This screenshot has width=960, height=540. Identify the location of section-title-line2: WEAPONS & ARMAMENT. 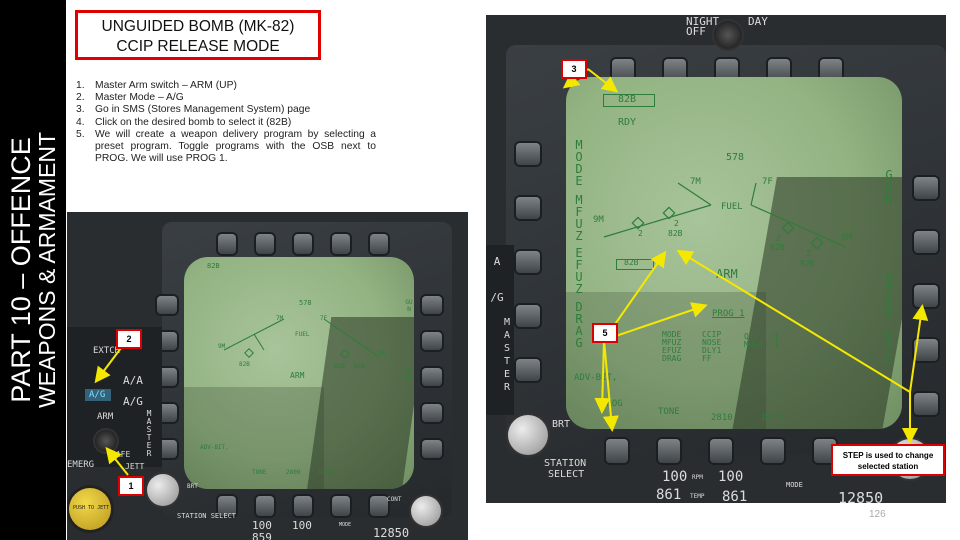
(47, 270).